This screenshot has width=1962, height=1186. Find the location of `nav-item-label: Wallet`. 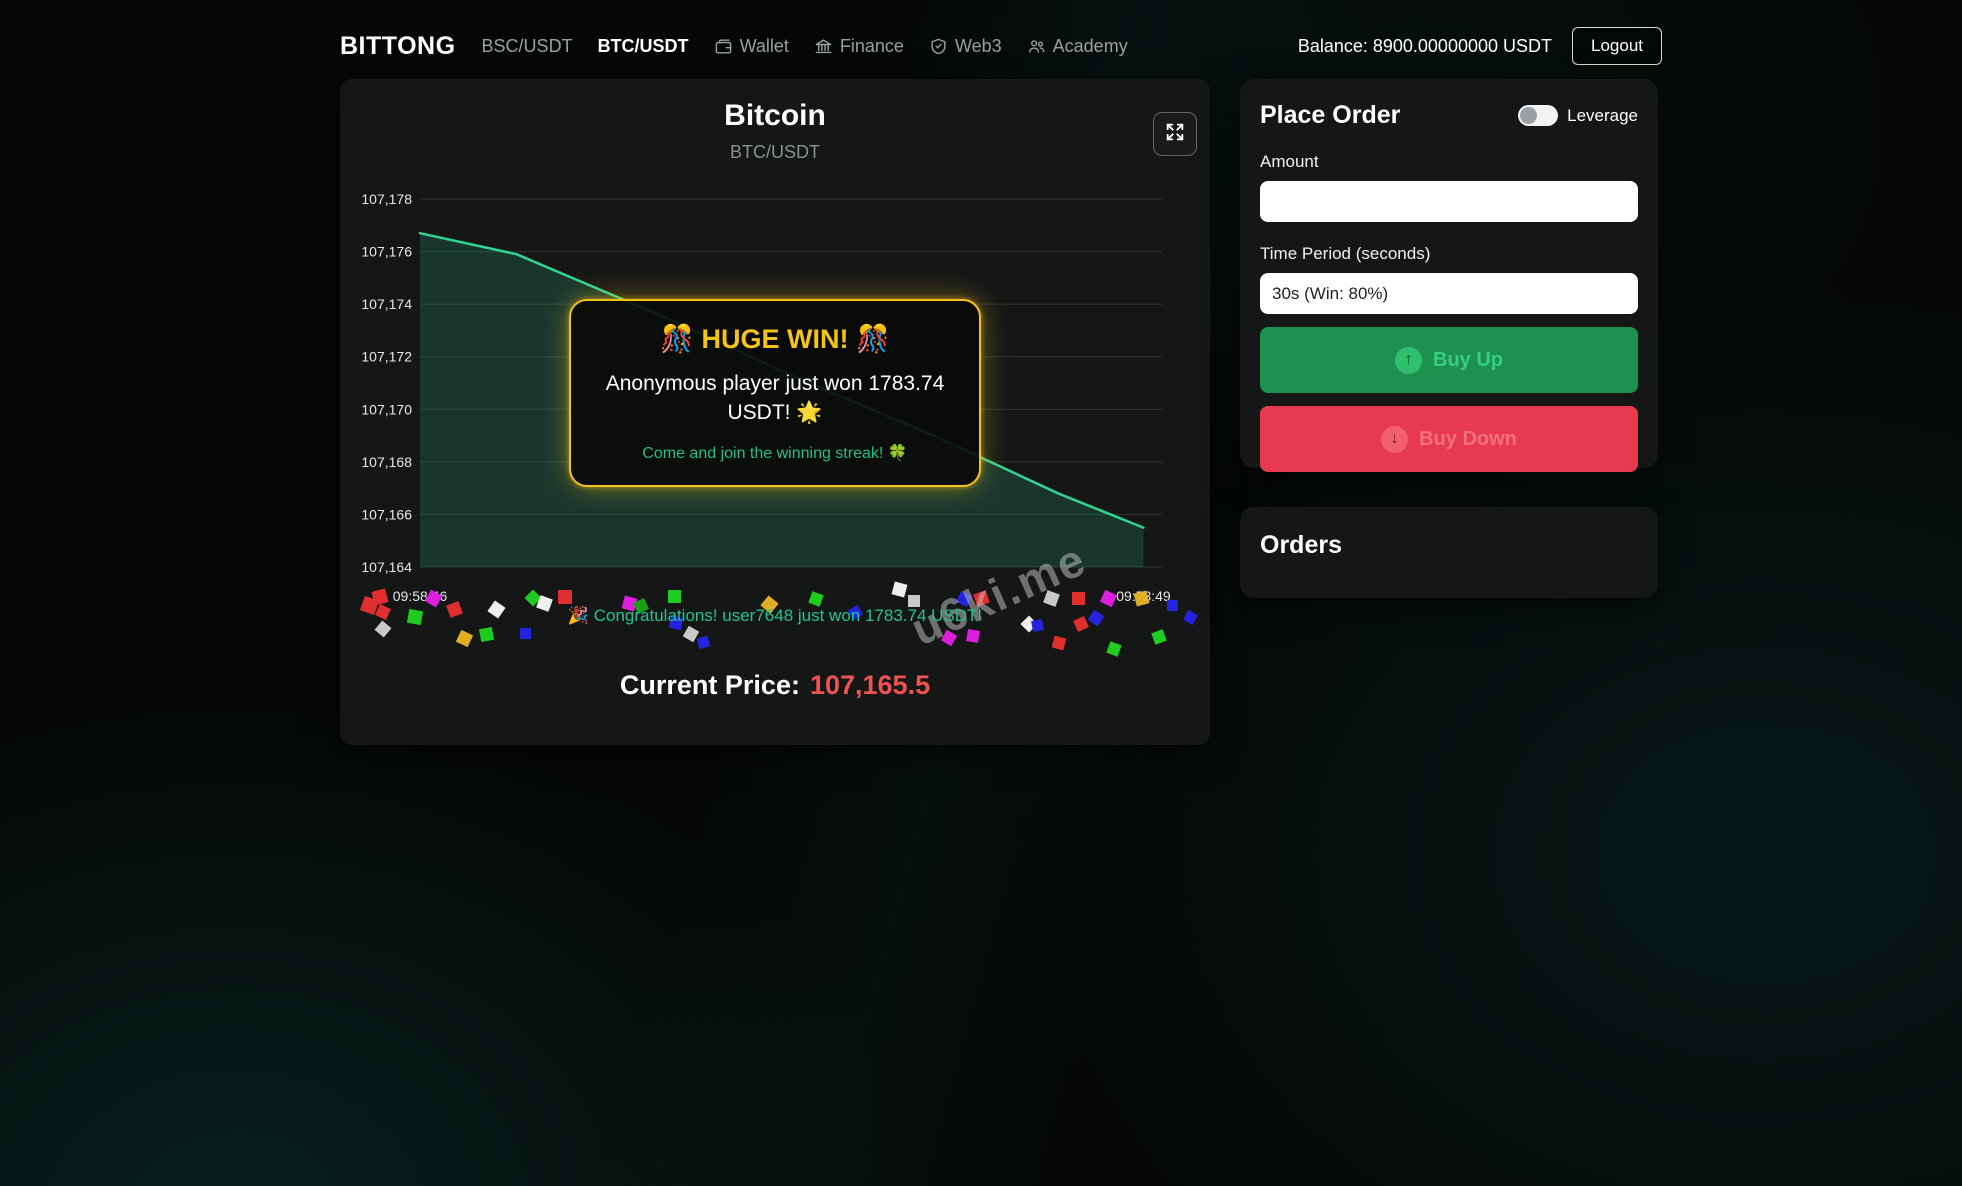

nav-item-label: Wallet is located at coordinates (764, 45).